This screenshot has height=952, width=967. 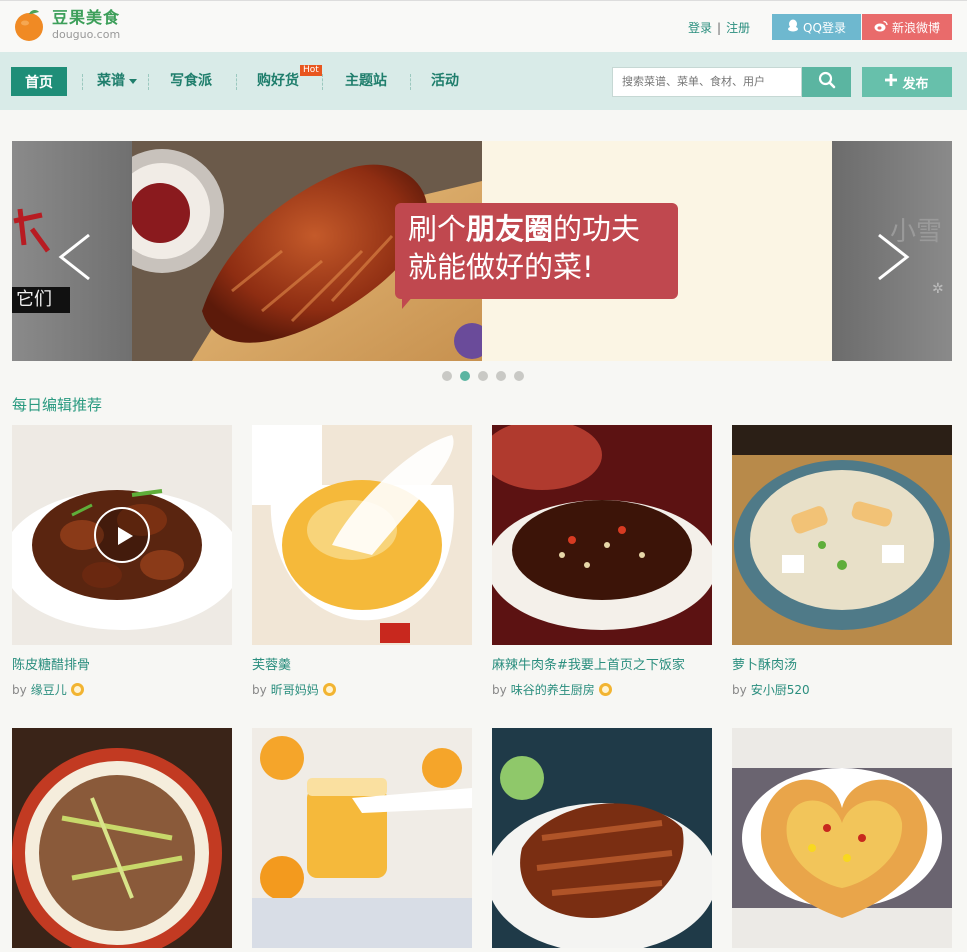 I want to click on search-button, so click(x=826, y=82).